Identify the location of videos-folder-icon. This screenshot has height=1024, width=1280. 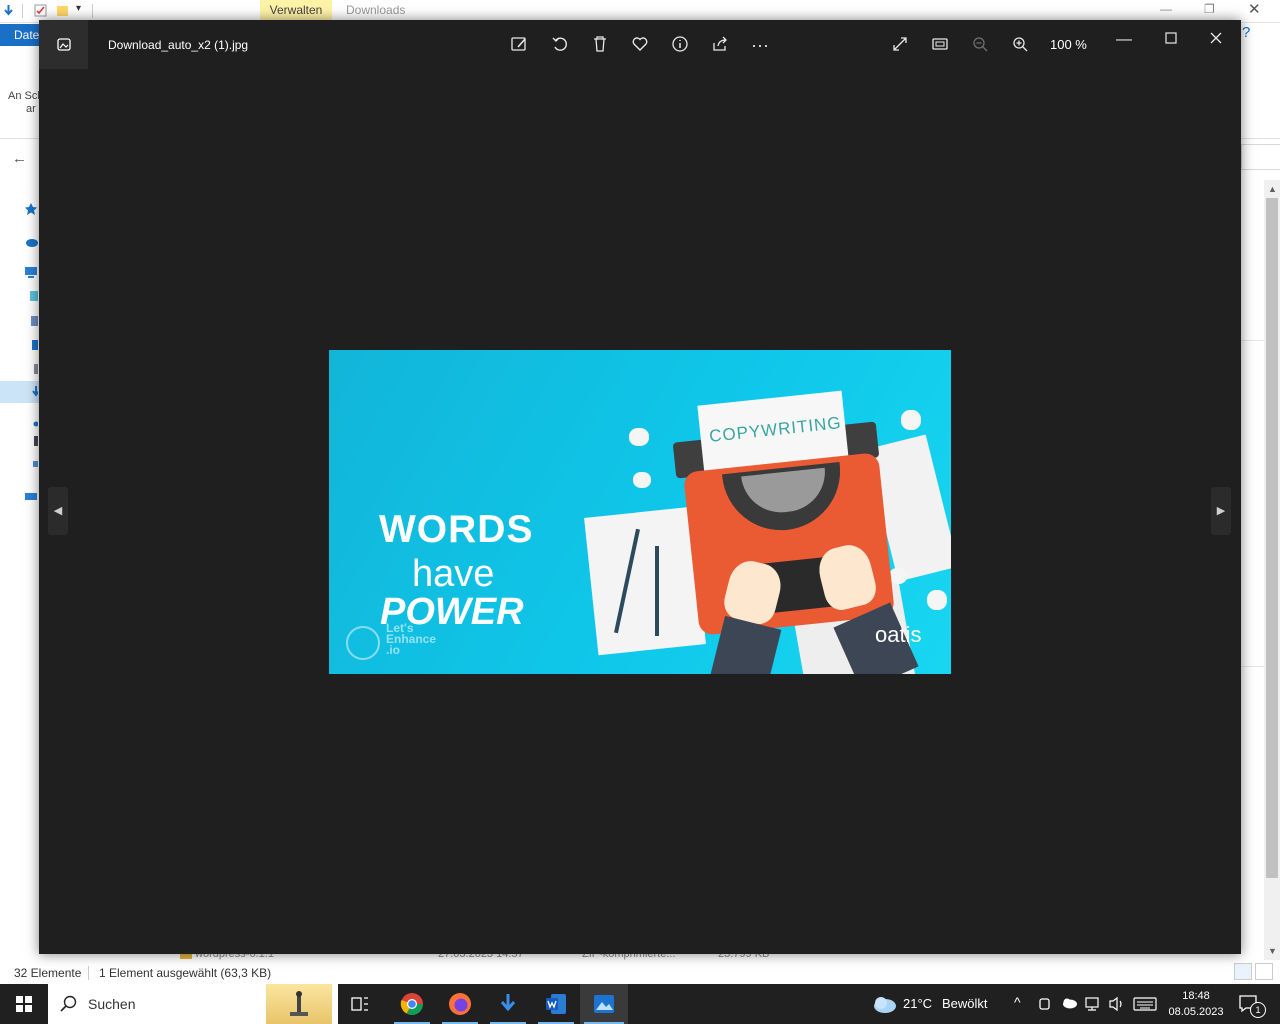
(31, 441).